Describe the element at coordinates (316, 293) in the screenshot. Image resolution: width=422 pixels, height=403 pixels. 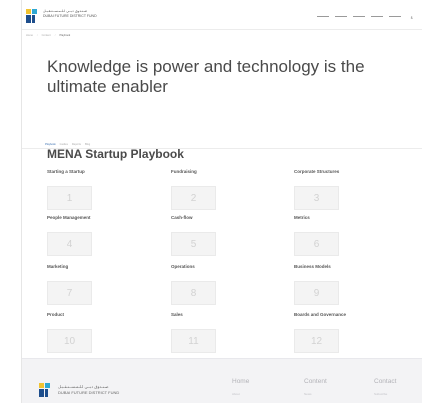
I see `chapter-number: 9` at that location.